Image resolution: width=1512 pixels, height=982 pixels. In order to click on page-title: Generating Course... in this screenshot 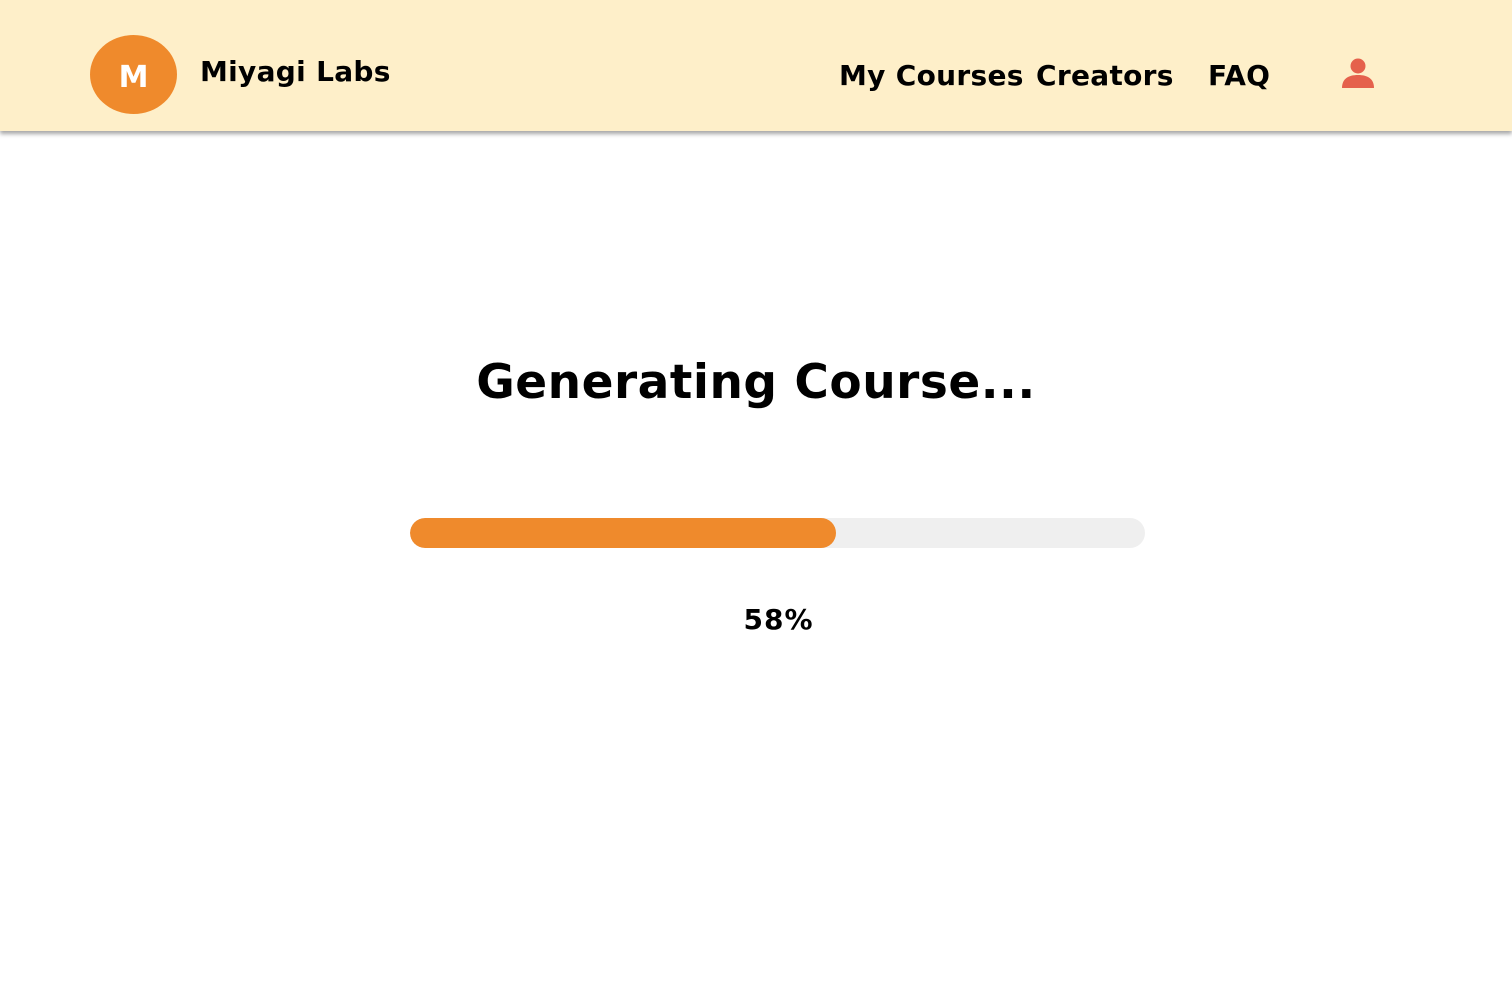, I will do `click(756, 382)`.